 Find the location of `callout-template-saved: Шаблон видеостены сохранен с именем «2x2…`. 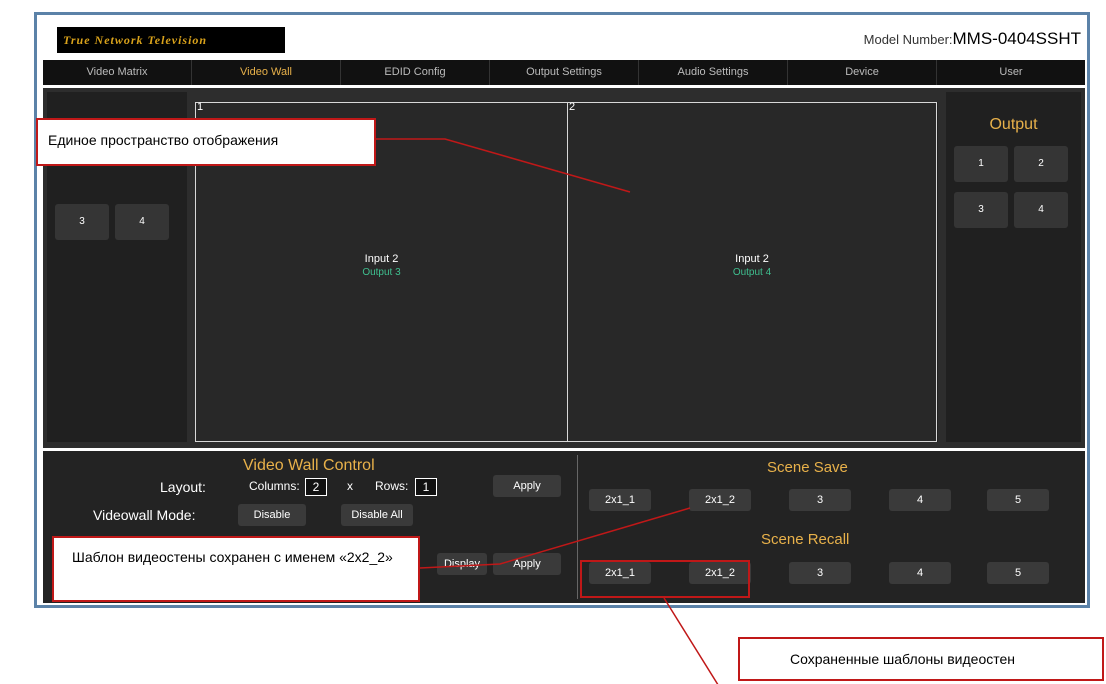

callout-template-saved: Шаблон видеостены сохранен с именем «2x2… is located at coordinates (236, 569).